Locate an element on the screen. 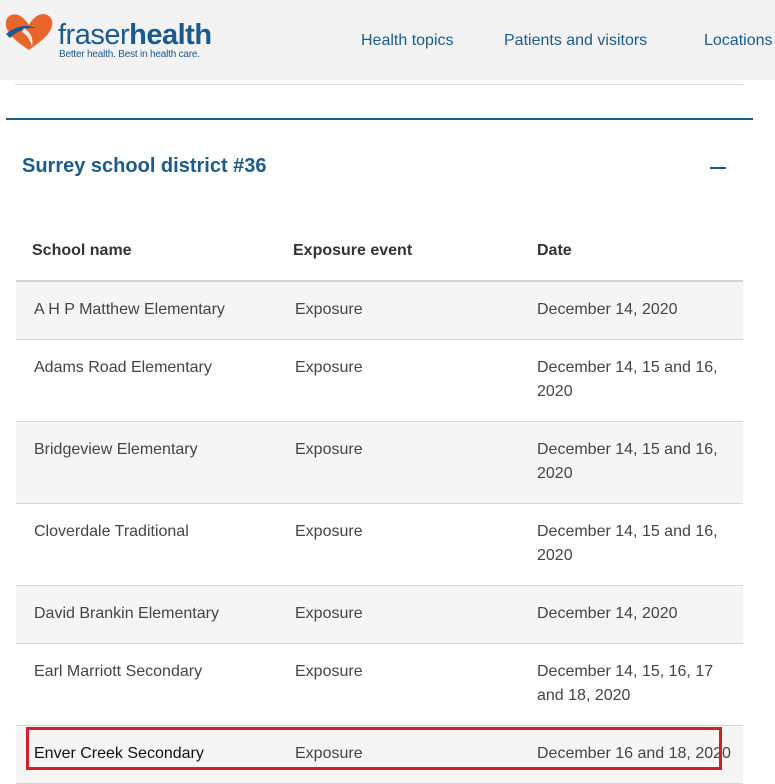 The image size is (775, 784). content-divider is located at coordinates (379, 84).